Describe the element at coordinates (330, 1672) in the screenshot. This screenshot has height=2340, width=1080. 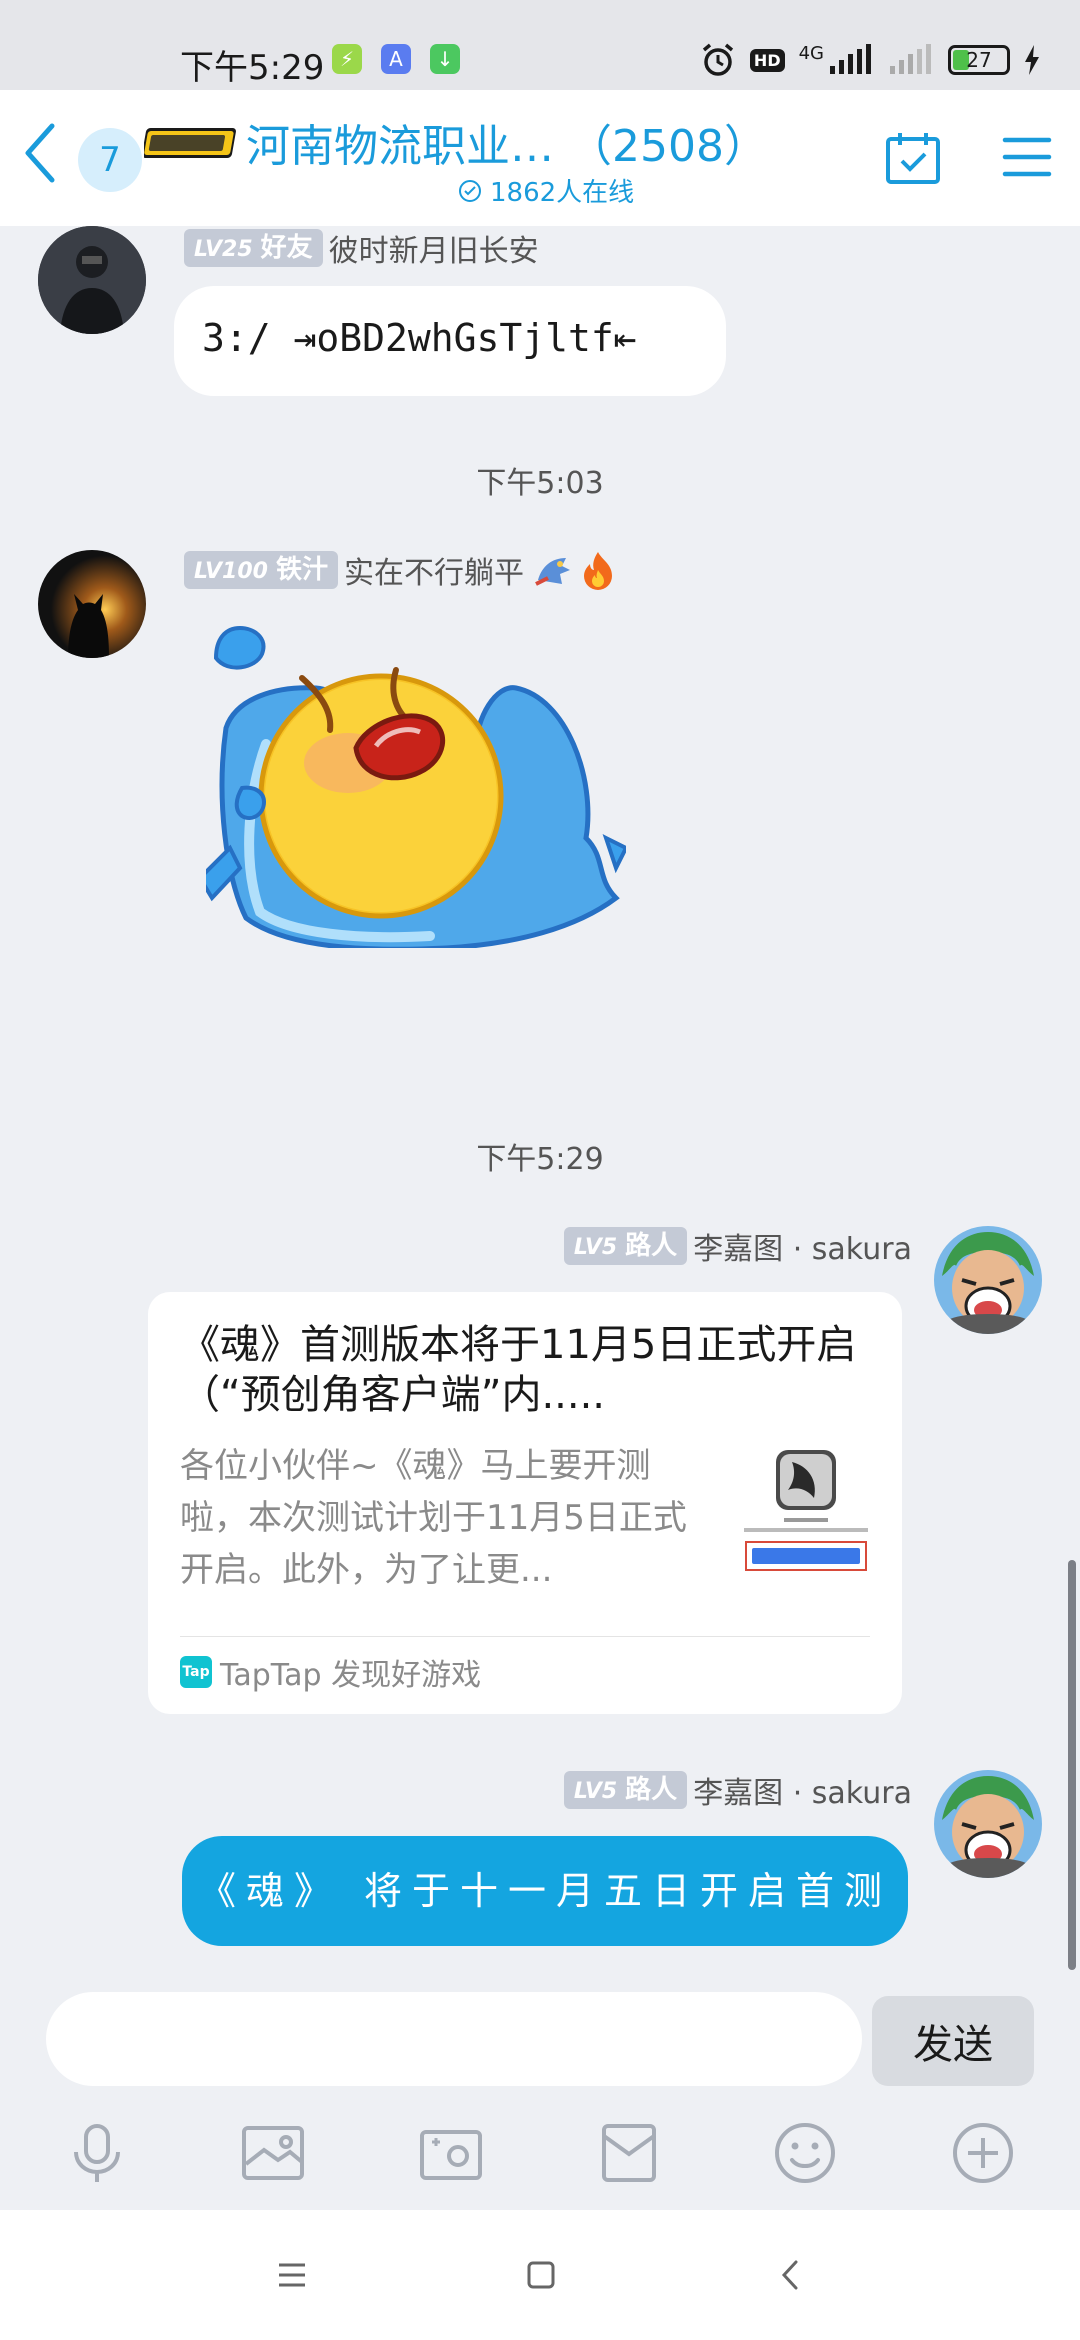
I see `card-source: Tap TapTap 发现好游戏` at that location.